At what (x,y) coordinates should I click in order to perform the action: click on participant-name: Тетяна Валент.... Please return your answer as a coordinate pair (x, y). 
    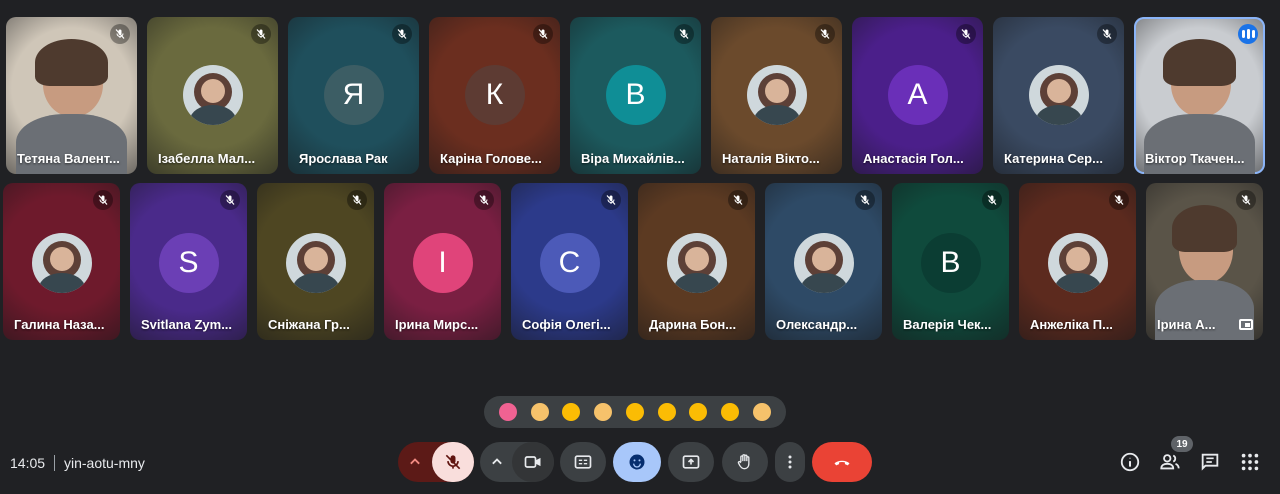
    Looking at the image, I should click on (68, 158).